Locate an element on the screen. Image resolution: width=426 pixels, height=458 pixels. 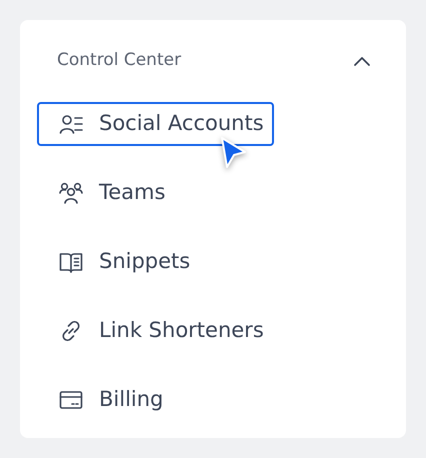
card-icon is located at coordinates (71, 400).